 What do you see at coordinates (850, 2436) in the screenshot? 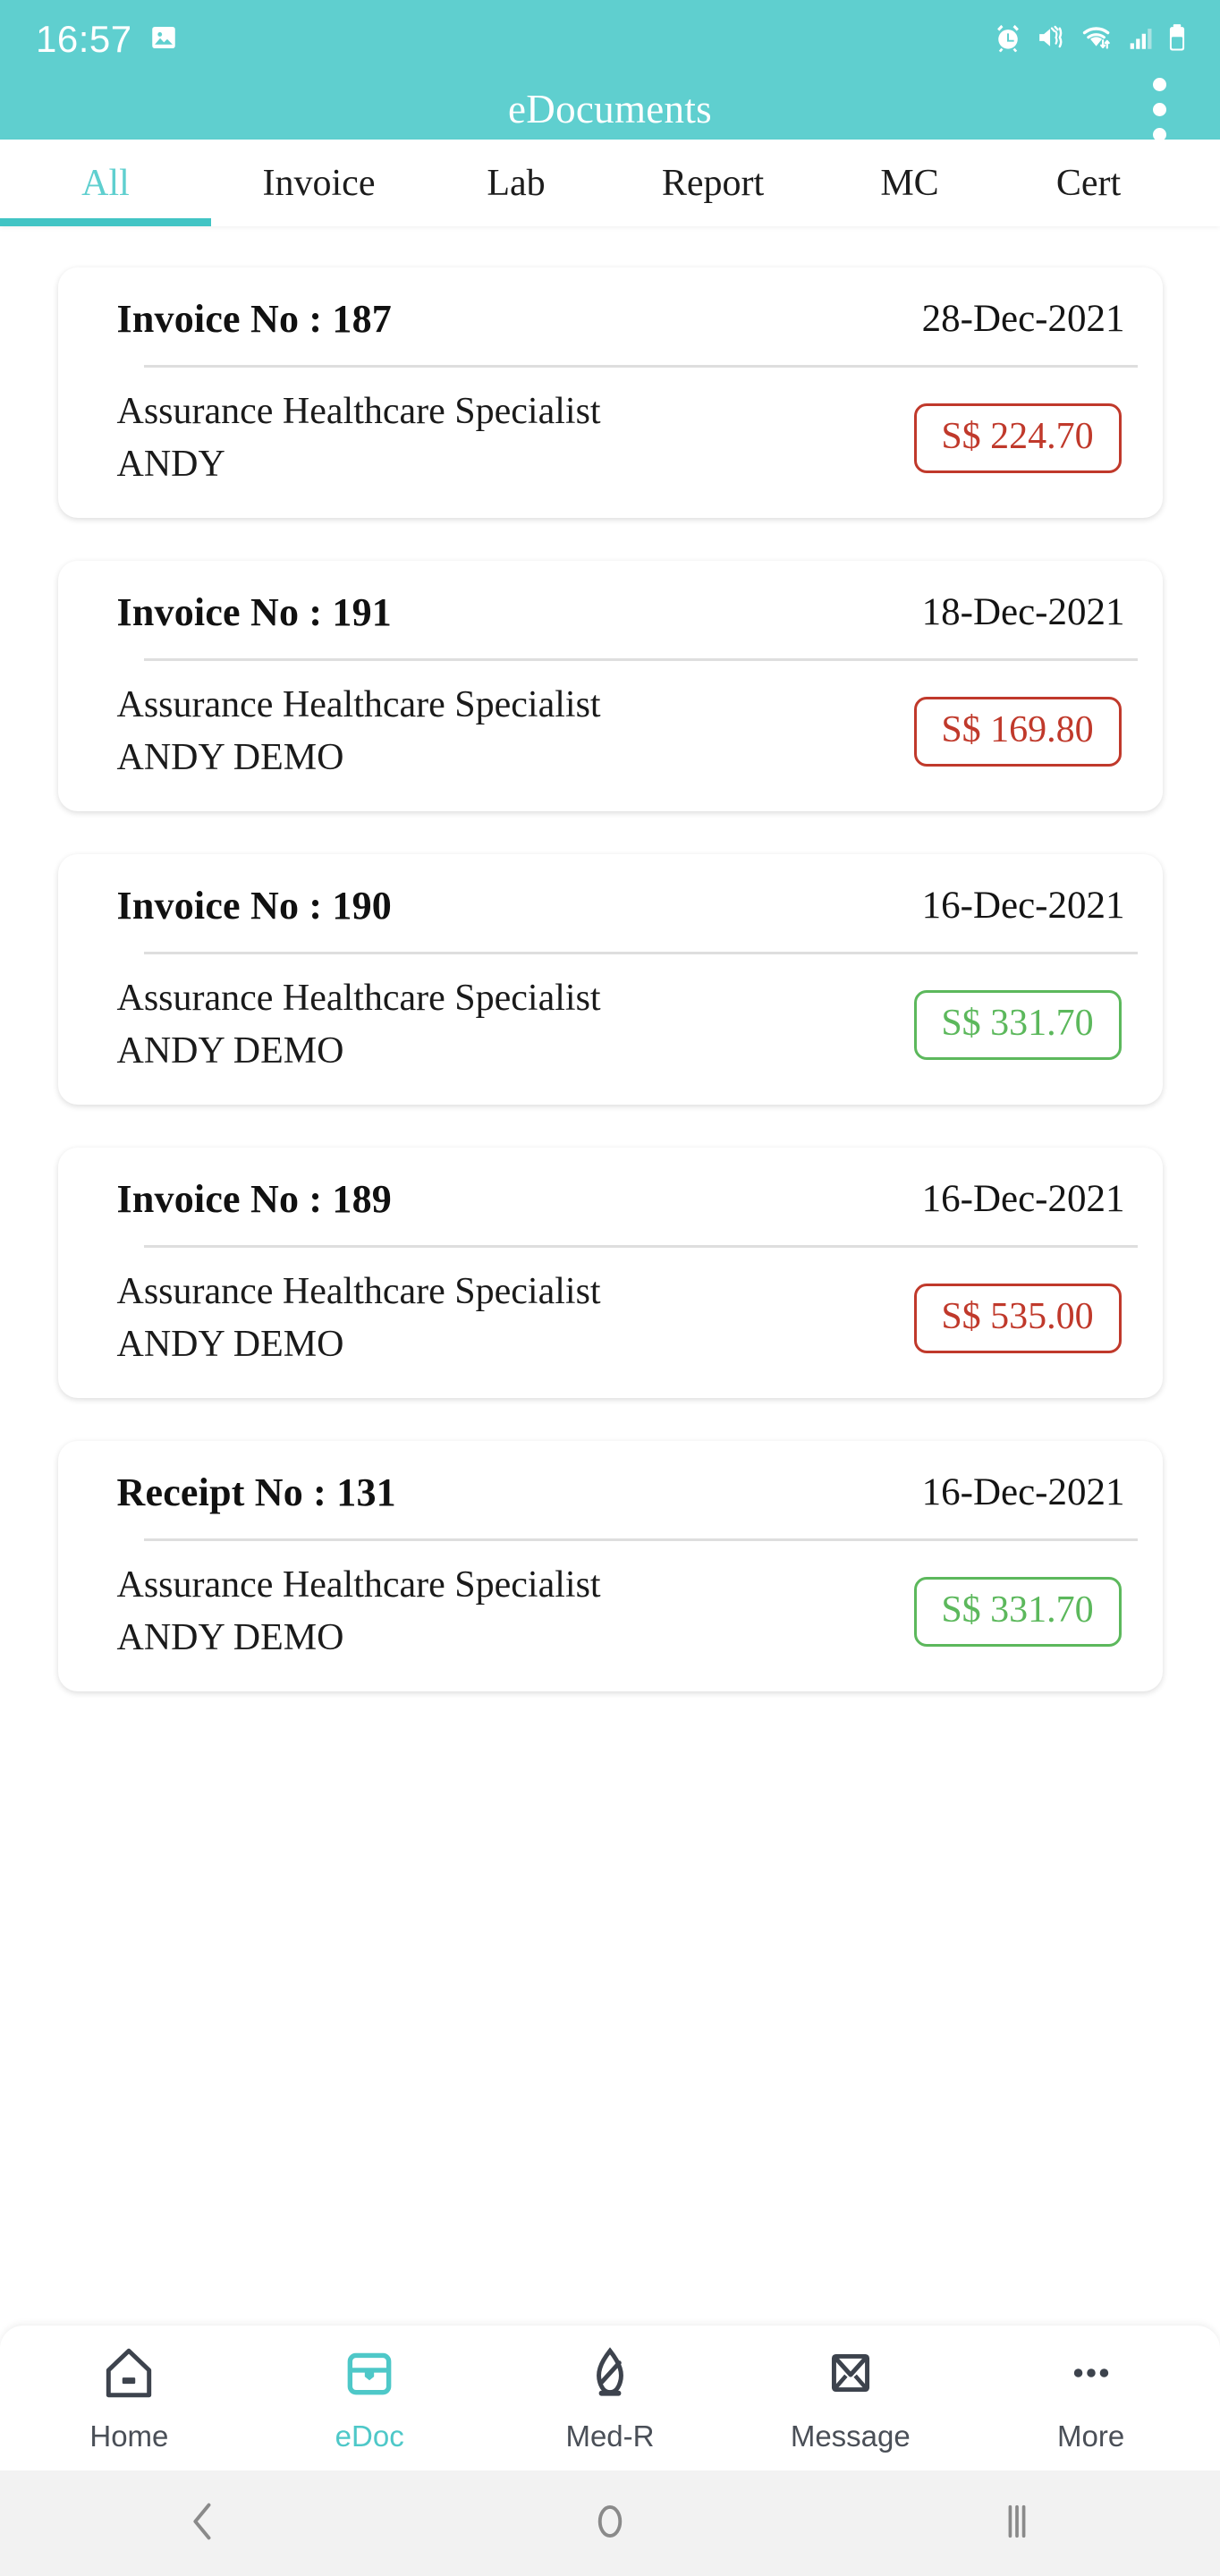
I see `nav-label: Message` at bounding box center [850, 2436].